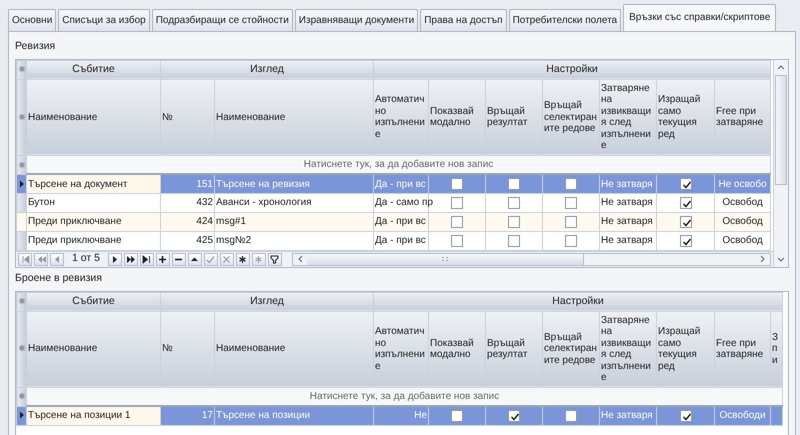 This screenshot has width=800, height=435. I want to click on table-cell: Търсене на позиции 1, so click(93, 415).